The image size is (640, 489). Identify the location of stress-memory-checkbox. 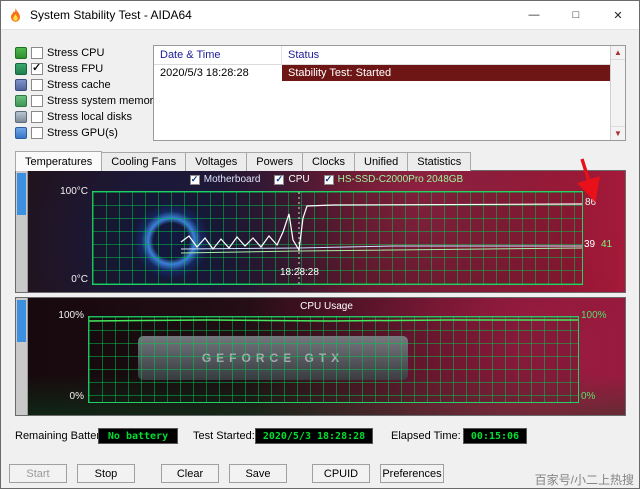
(37, 101).